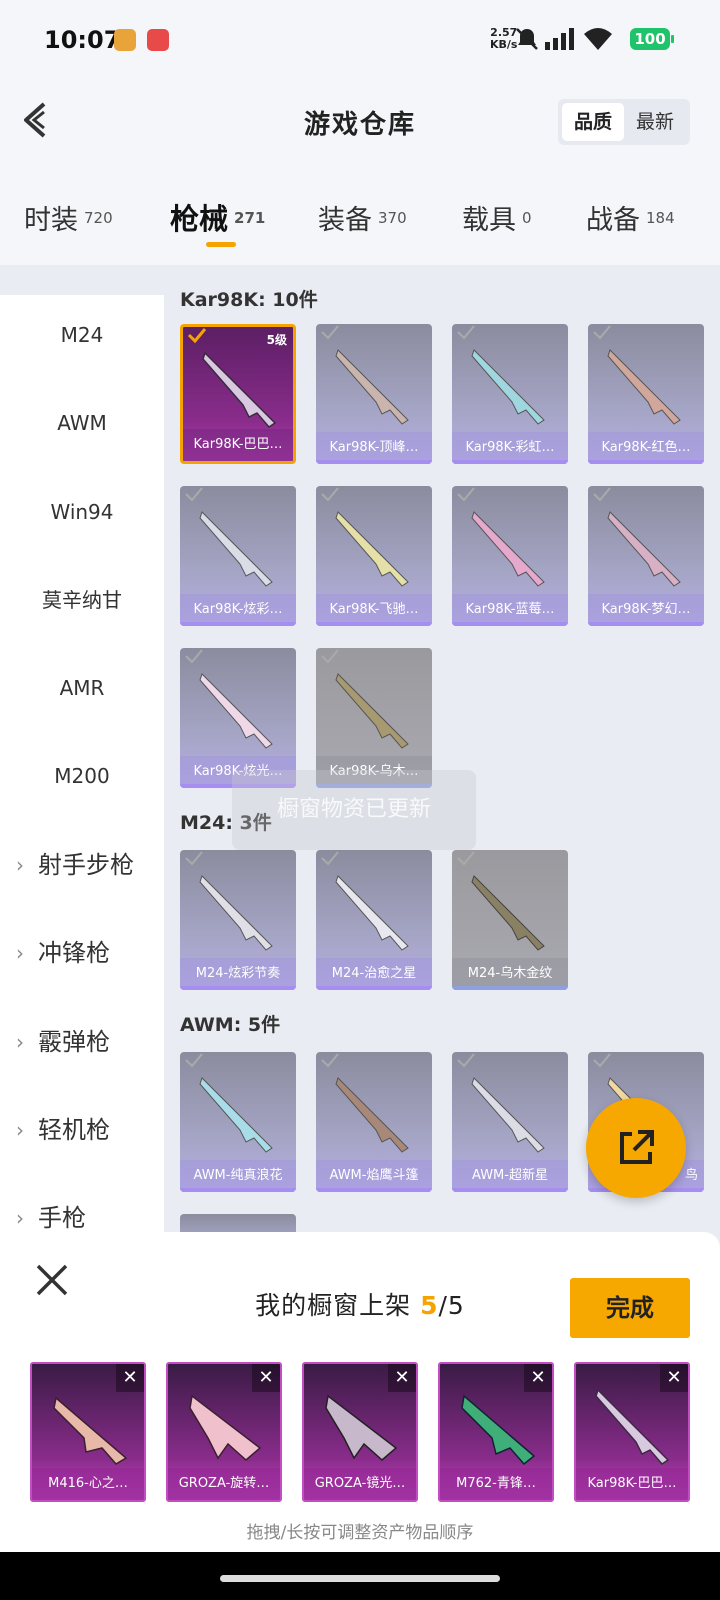  I want to click on sidebar-item-win94: Win94, so click(82, 512).